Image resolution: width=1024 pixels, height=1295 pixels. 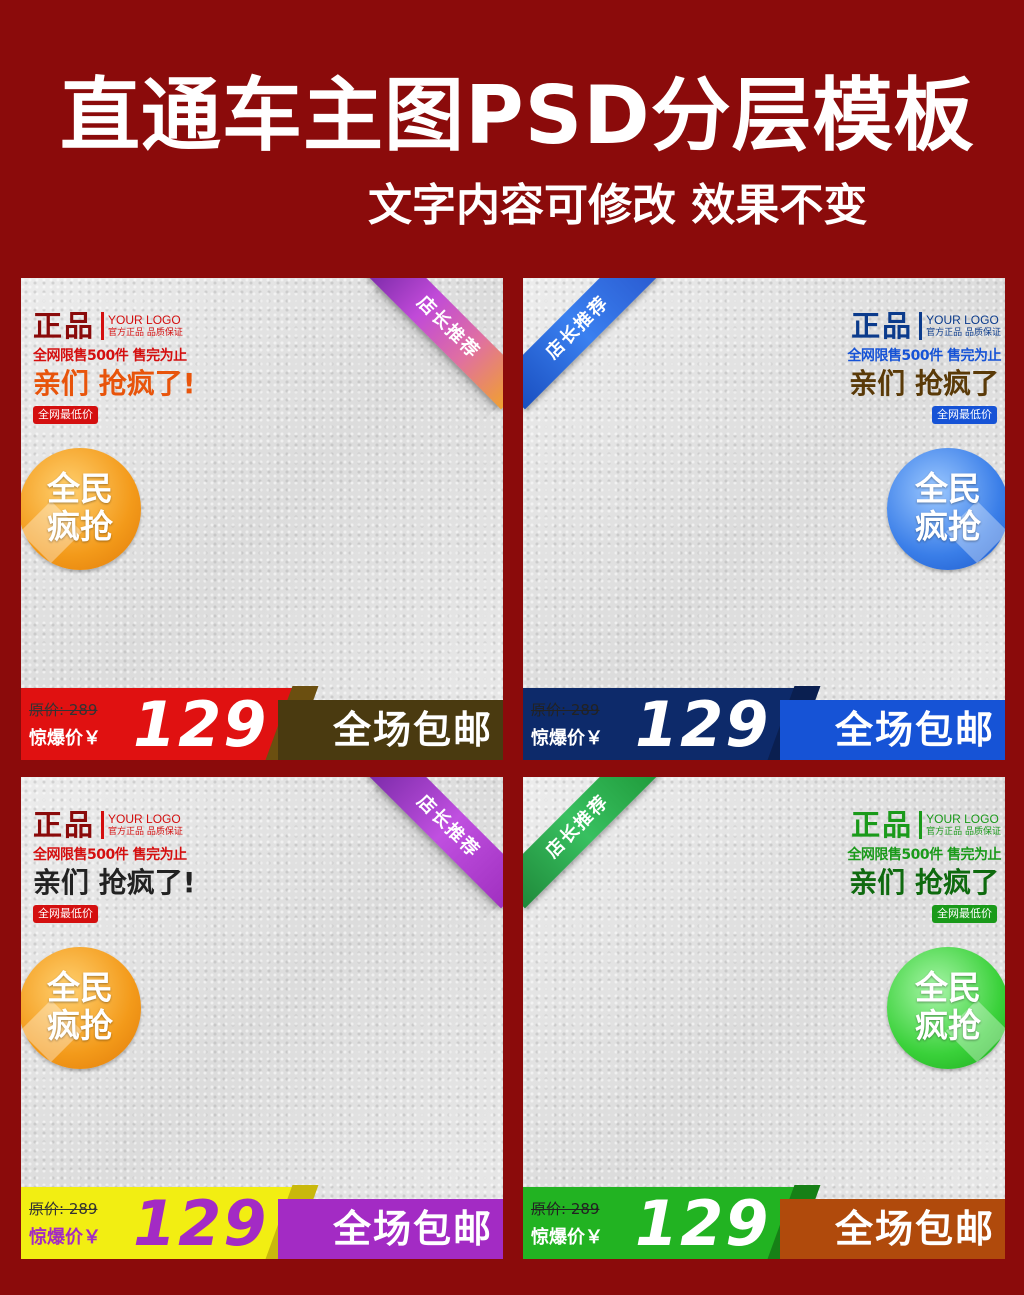 I want to click on page-subtitle: 文字内容可修改 效果不变, so click(x=618, y=205).